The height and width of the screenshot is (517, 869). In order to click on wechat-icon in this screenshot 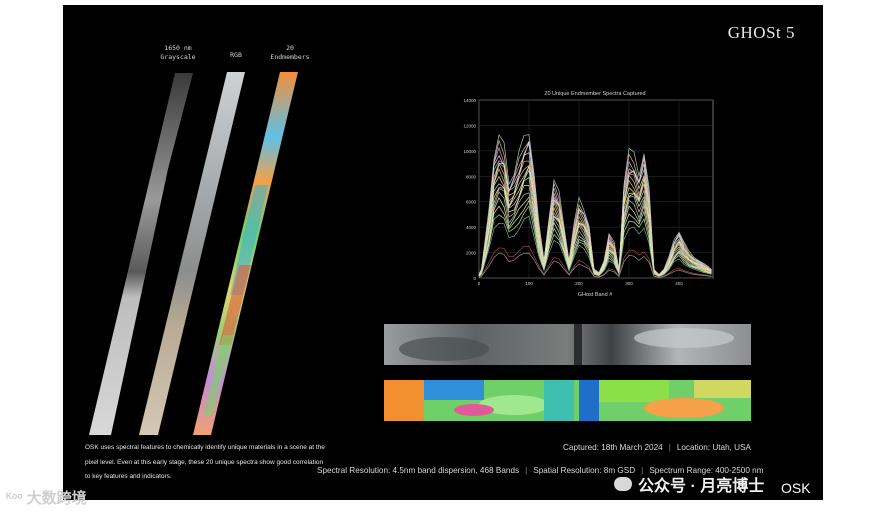, I will do `click(623, 484)`.